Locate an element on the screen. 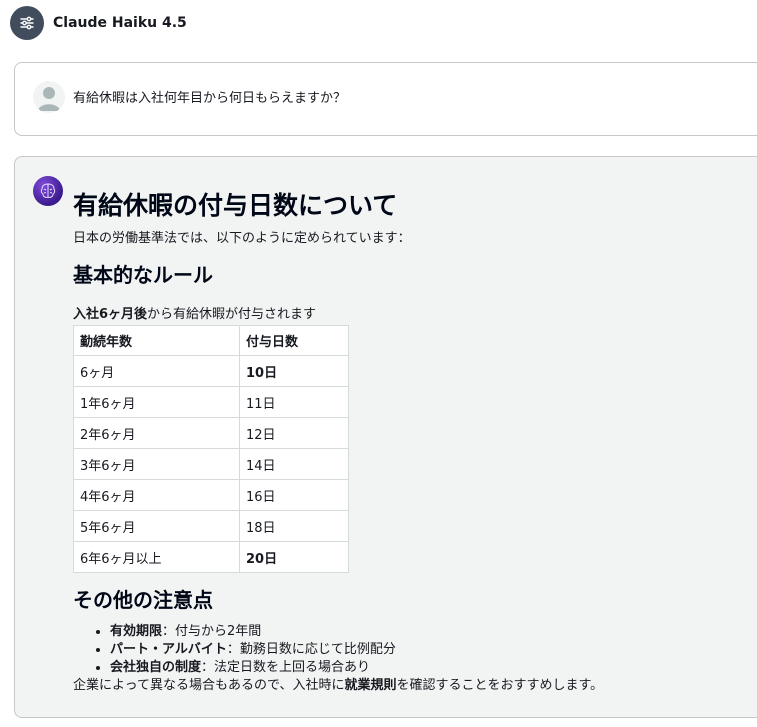 This screenshot has width=757, height=727. table-cell-years: 3年6ヶ月 is located at coordinates (156, 464).